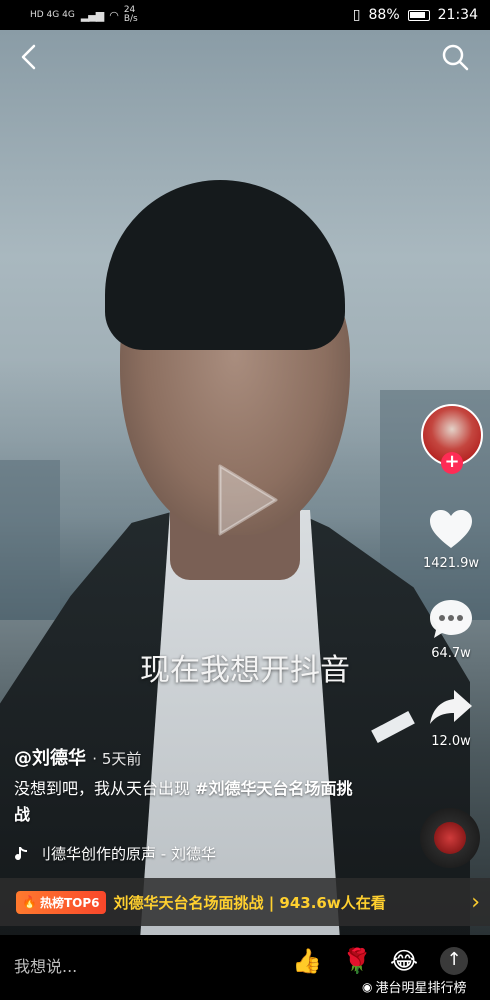 The width and height of the screenshot is (490, 1000). I want to click on hot-badge-label: 热榜TOP6, so click(69, 902).